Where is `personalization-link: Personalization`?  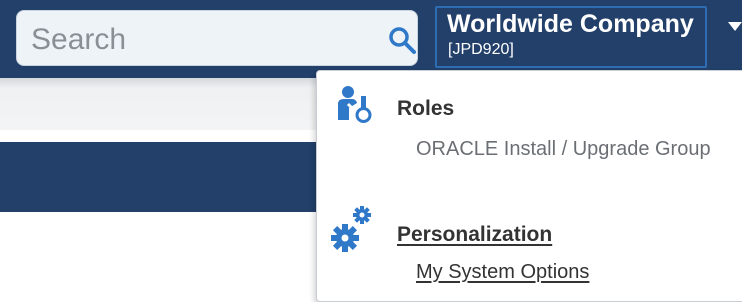 personalization-link: Personalization is located at coordinates (474, 235).